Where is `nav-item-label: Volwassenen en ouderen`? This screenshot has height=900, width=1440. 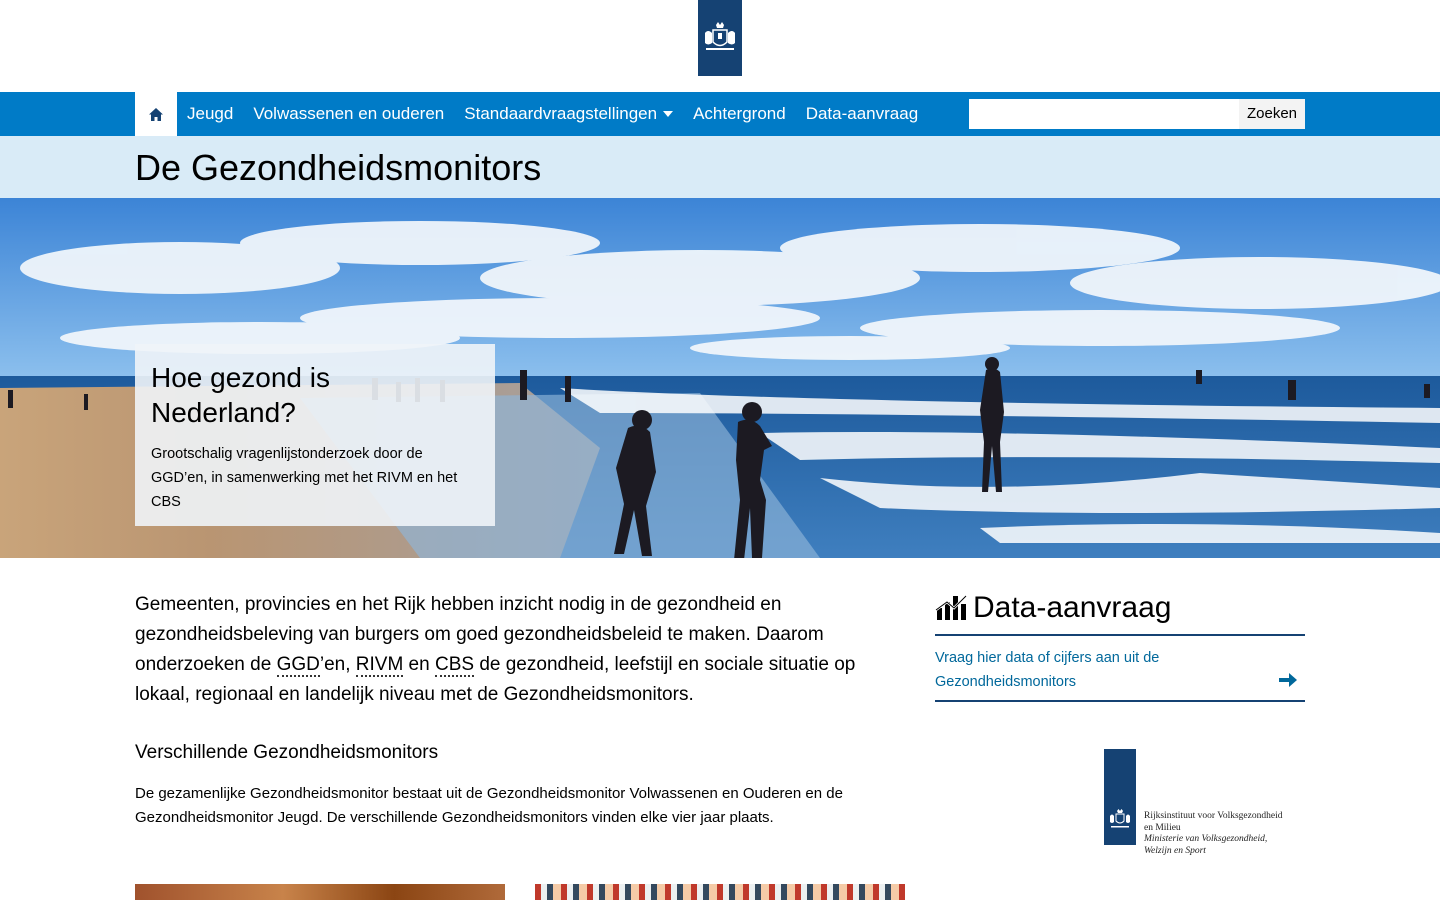
nav-item-label: Volwassenen en ouderen is located at coordinates (349, 113).